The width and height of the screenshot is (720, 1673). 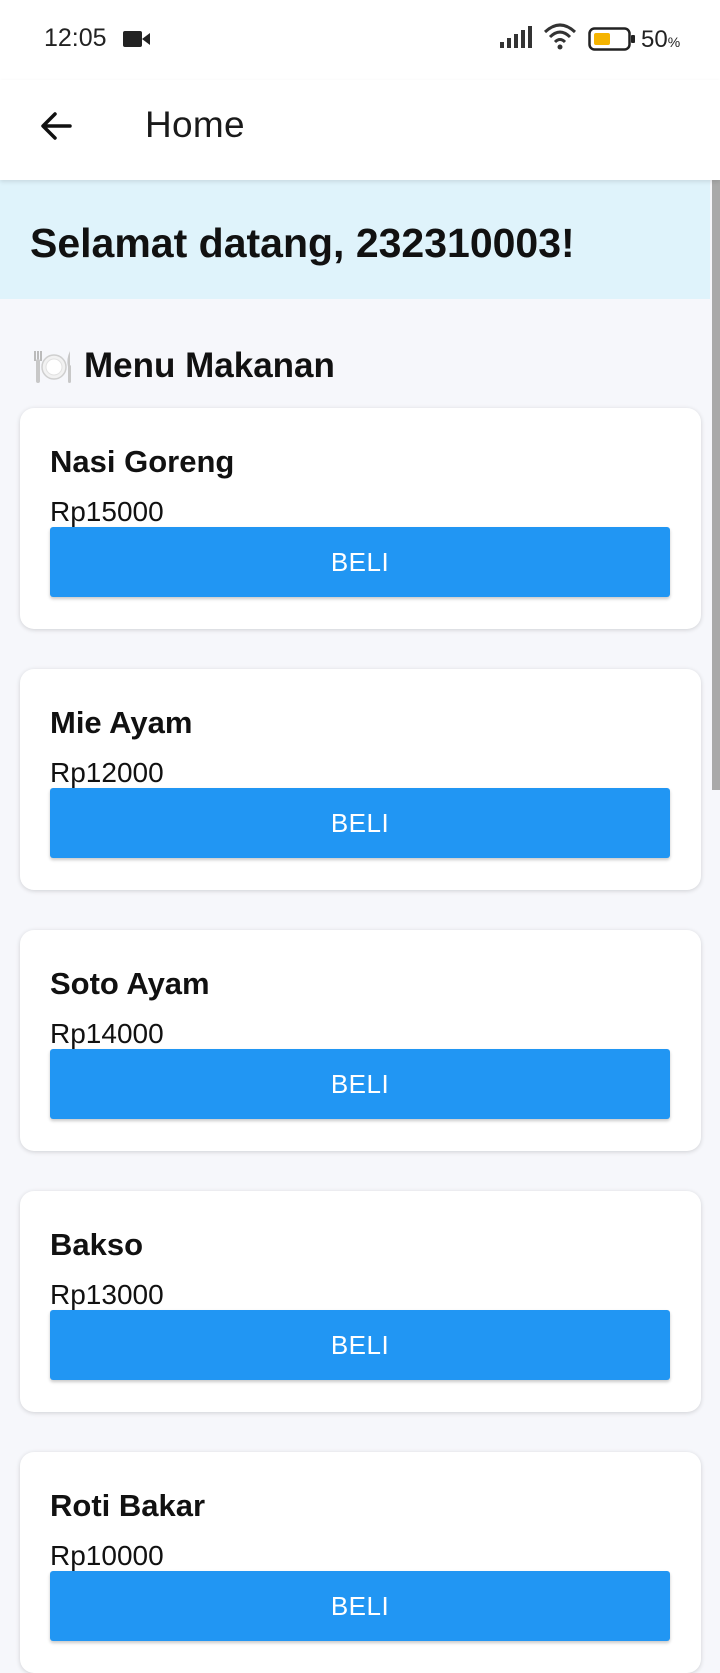 What do you see at coordinates (360, 40) in the screenshot?
I see `status-bar: 12:05 50%` at bounding box center [360, 40].